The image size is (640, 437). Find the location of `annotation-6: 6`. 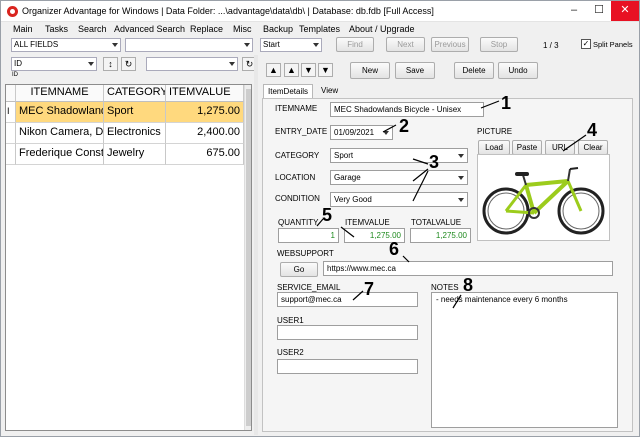

annotation-6: 6 is located at coordinates (394, 249).